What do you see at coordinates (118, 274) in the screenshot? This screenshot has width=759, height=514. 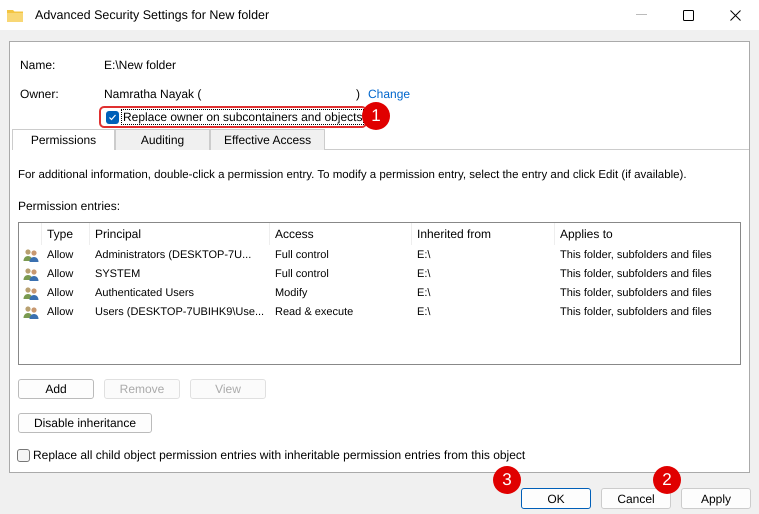 I see `table-cell-text: SYSTEM` at bounding box center [118, 274].